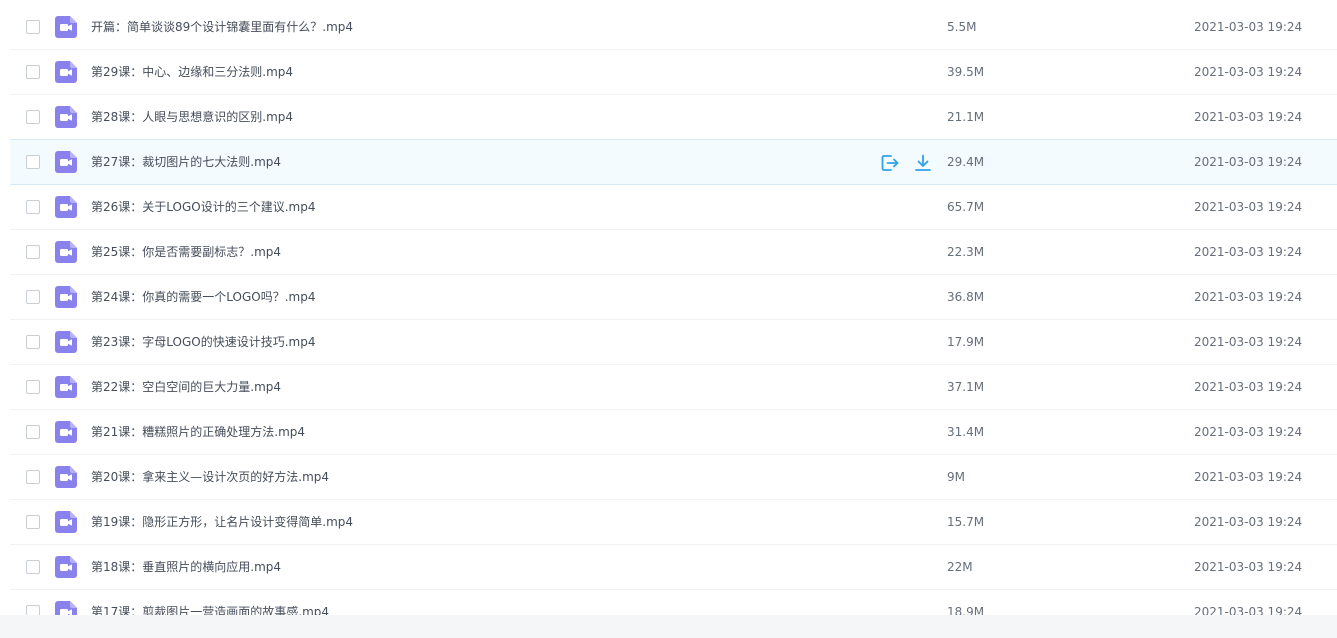  I want to click on file-name: 第21课：糟糕照片的正确处理方法.mp4, so click(198, 432).